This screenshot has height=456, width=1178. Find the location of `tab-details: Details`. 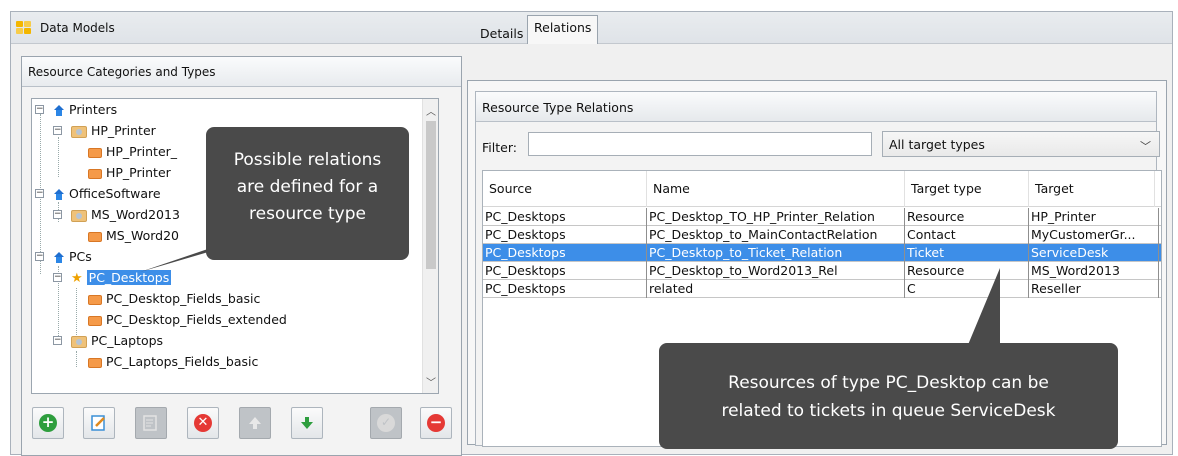

tab-details: Details is located at coordinates (501, 33).